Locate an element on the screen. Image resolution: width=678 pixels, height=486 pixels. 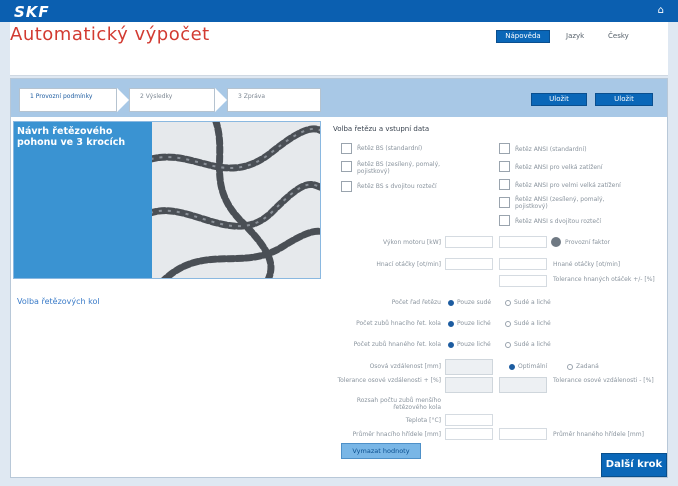
chain-option-label: Řetěz BS (standardní) is located at coordinates (390, 148).